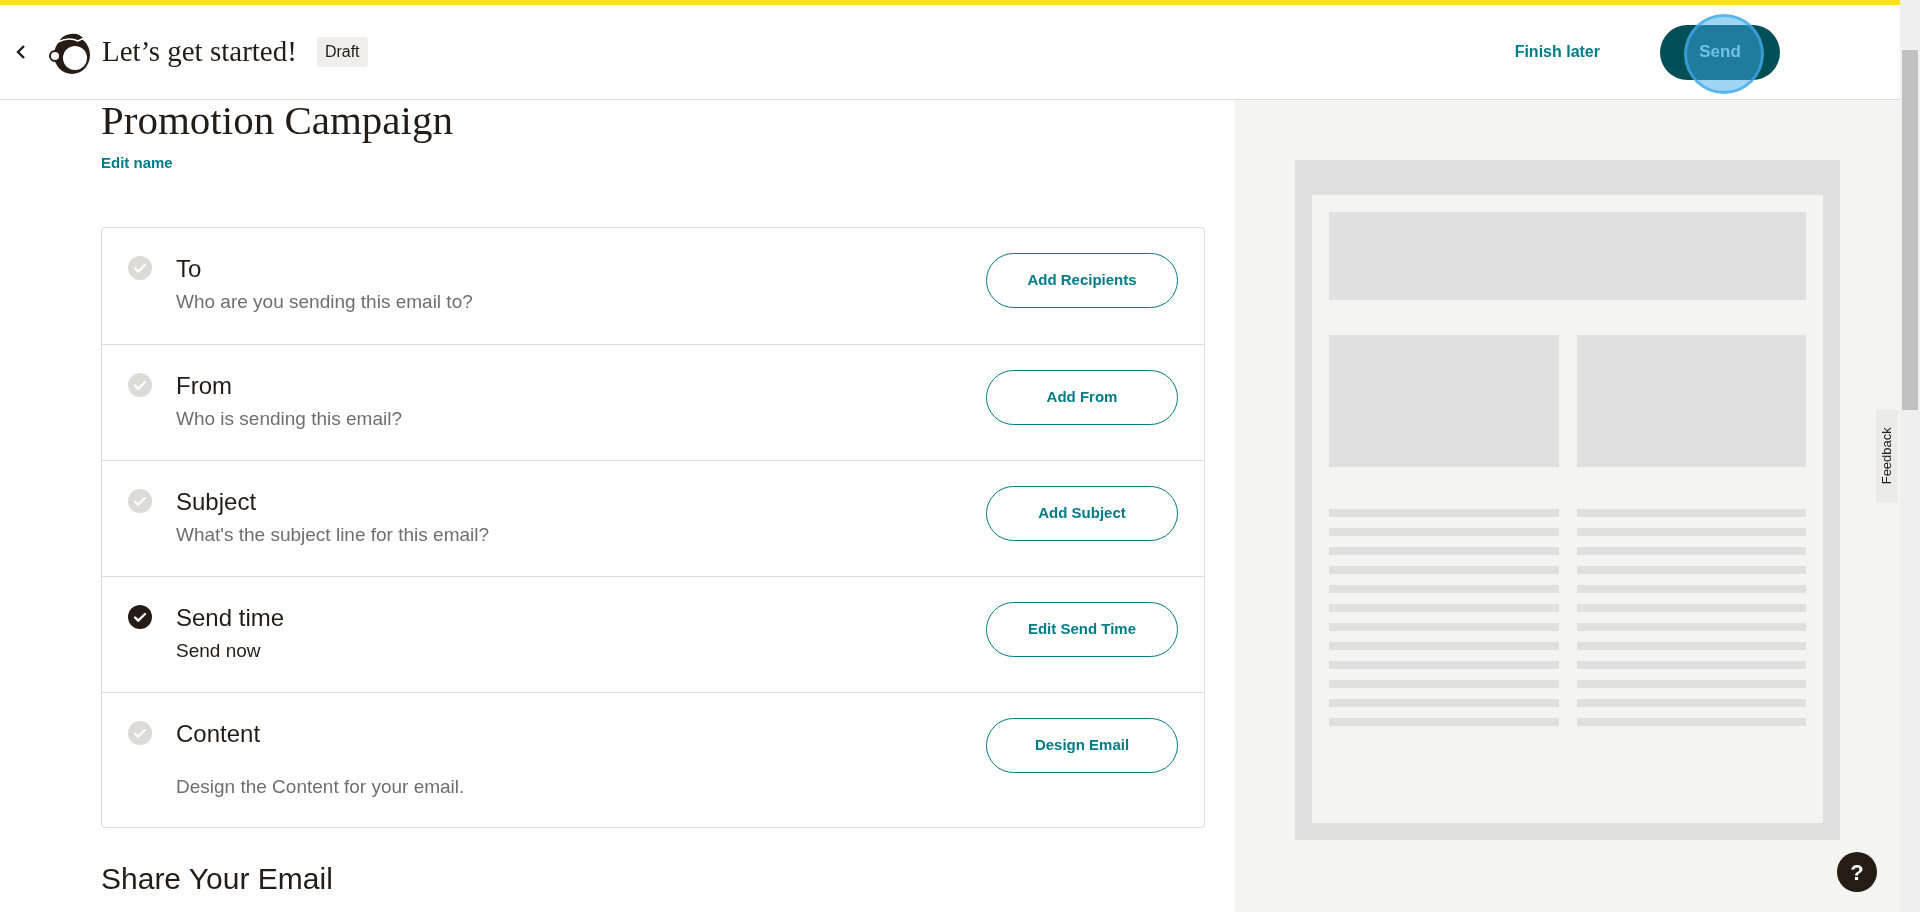 The image size is (1920, 912). Describe the element at coordinates (1857, 872) in the screenshot. I see `help-button: ?` at that location.